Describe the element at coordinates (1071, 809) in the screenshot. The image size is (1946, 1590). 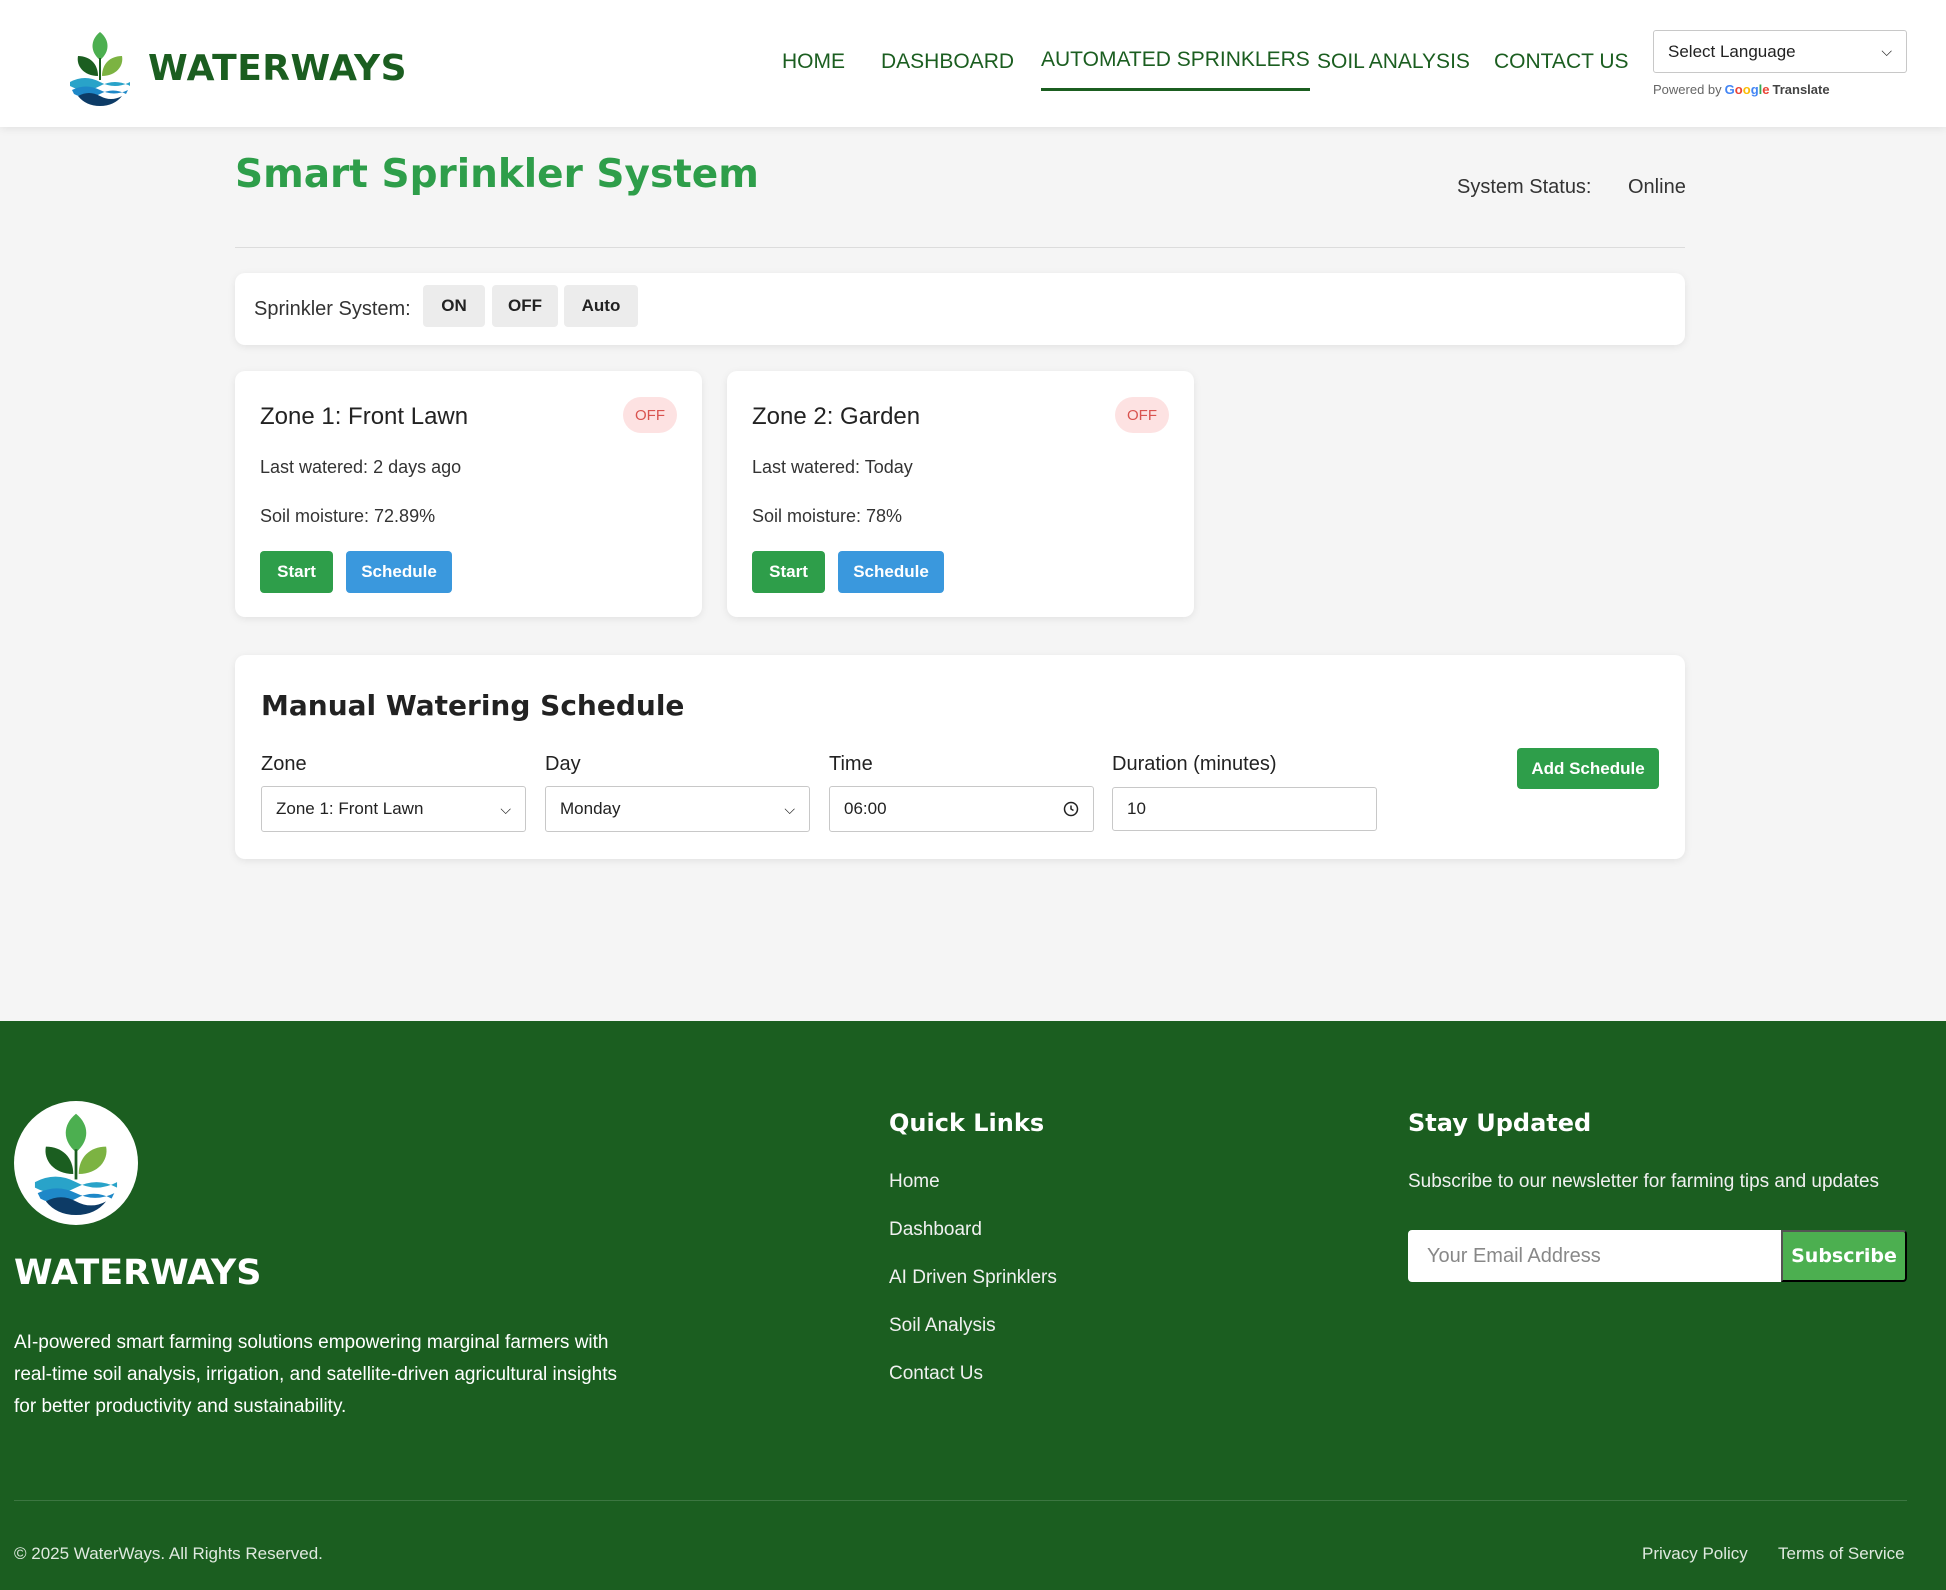
I see `clock-icon` at that location.